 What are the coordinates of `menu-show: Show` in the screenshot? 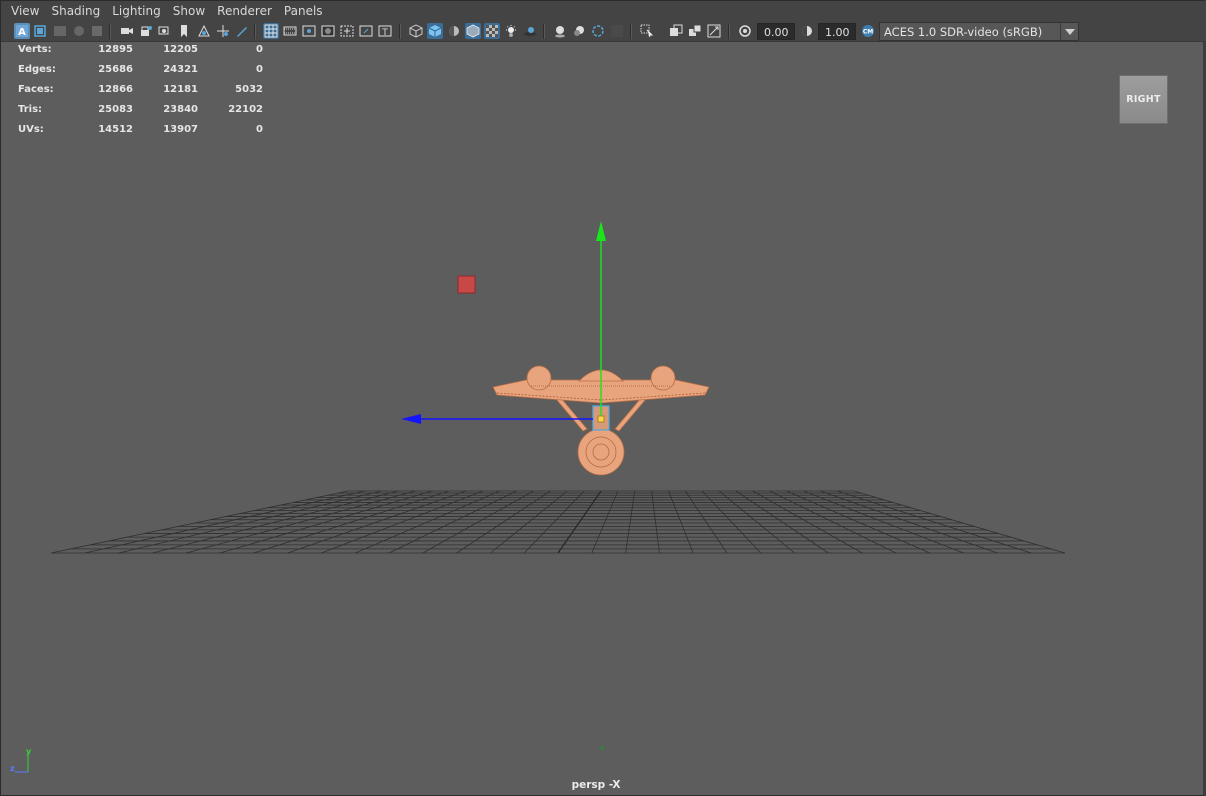 It's located at (189, 11).